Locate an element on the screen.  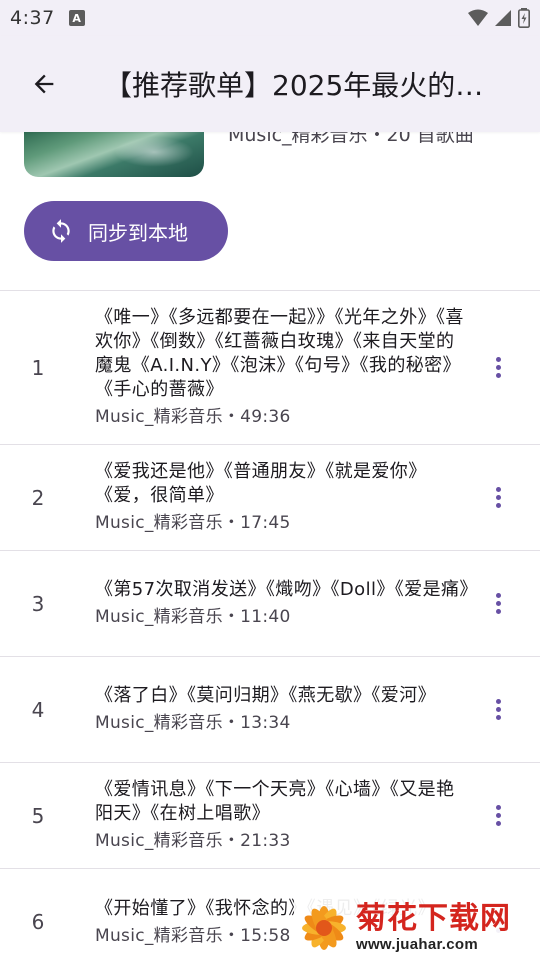
track-index: 4 is located at coordinates (38, 709).